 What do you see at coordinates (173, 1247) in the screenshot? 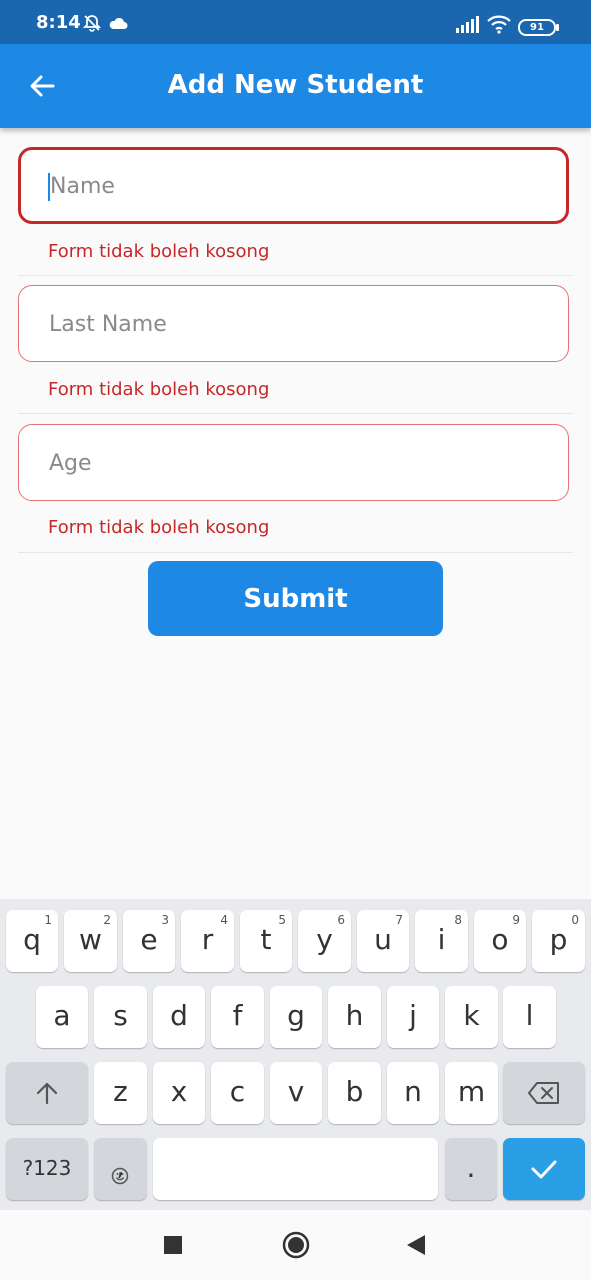
I see `recents-square-icon` at bounding box center [173, 1247].